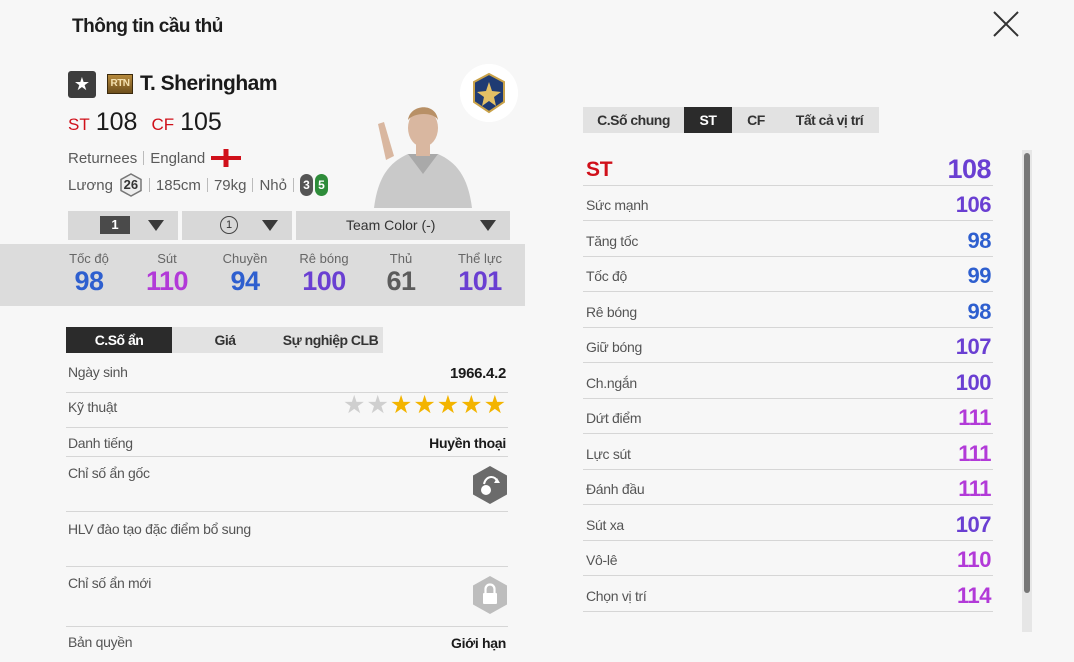 The image size is (1074, 662). Describe the element at coordinates (306, 185) in the screenshot. I see `weak-foot-badge: 3` at that location.